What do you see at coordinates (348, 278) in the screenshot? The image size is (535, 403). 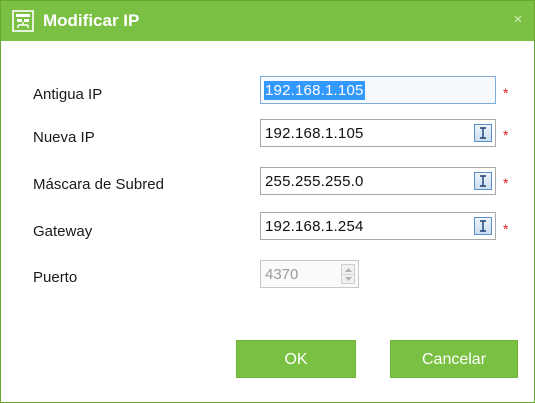 I see `chevron-down-icon` at bounding box center [348, 278].